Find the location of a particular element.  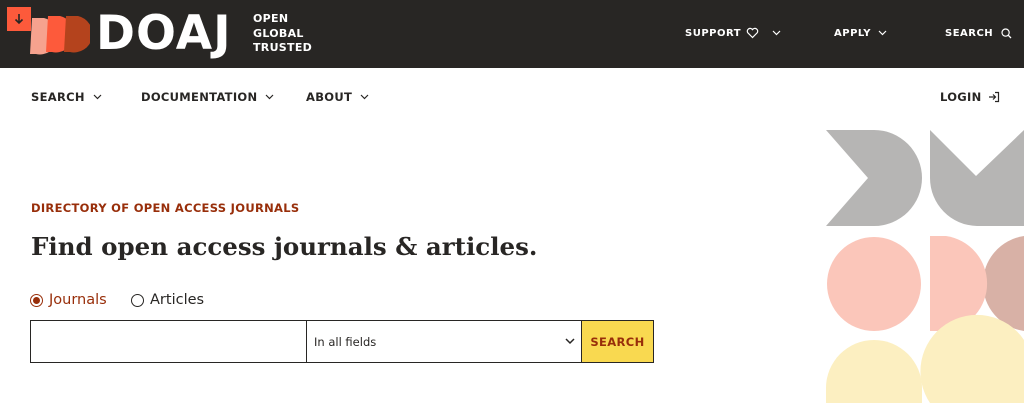

apply-label: APPLY is located at coordinates (852, 33).